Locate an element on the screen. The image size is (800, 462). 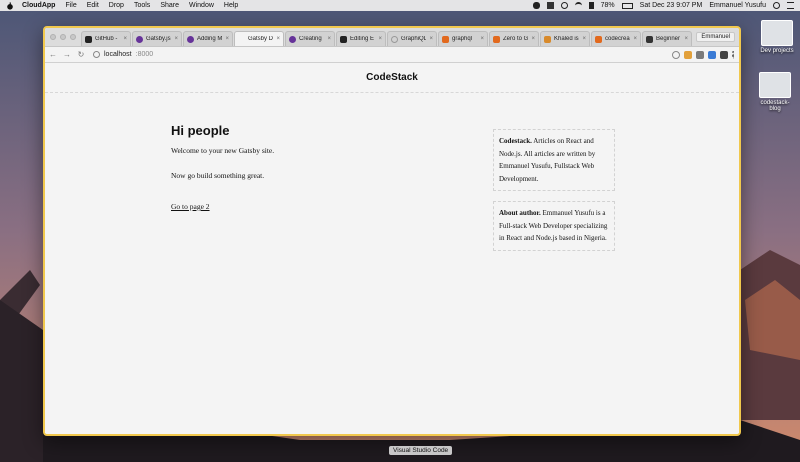
menu-icon is located at coordinates (733, 54).